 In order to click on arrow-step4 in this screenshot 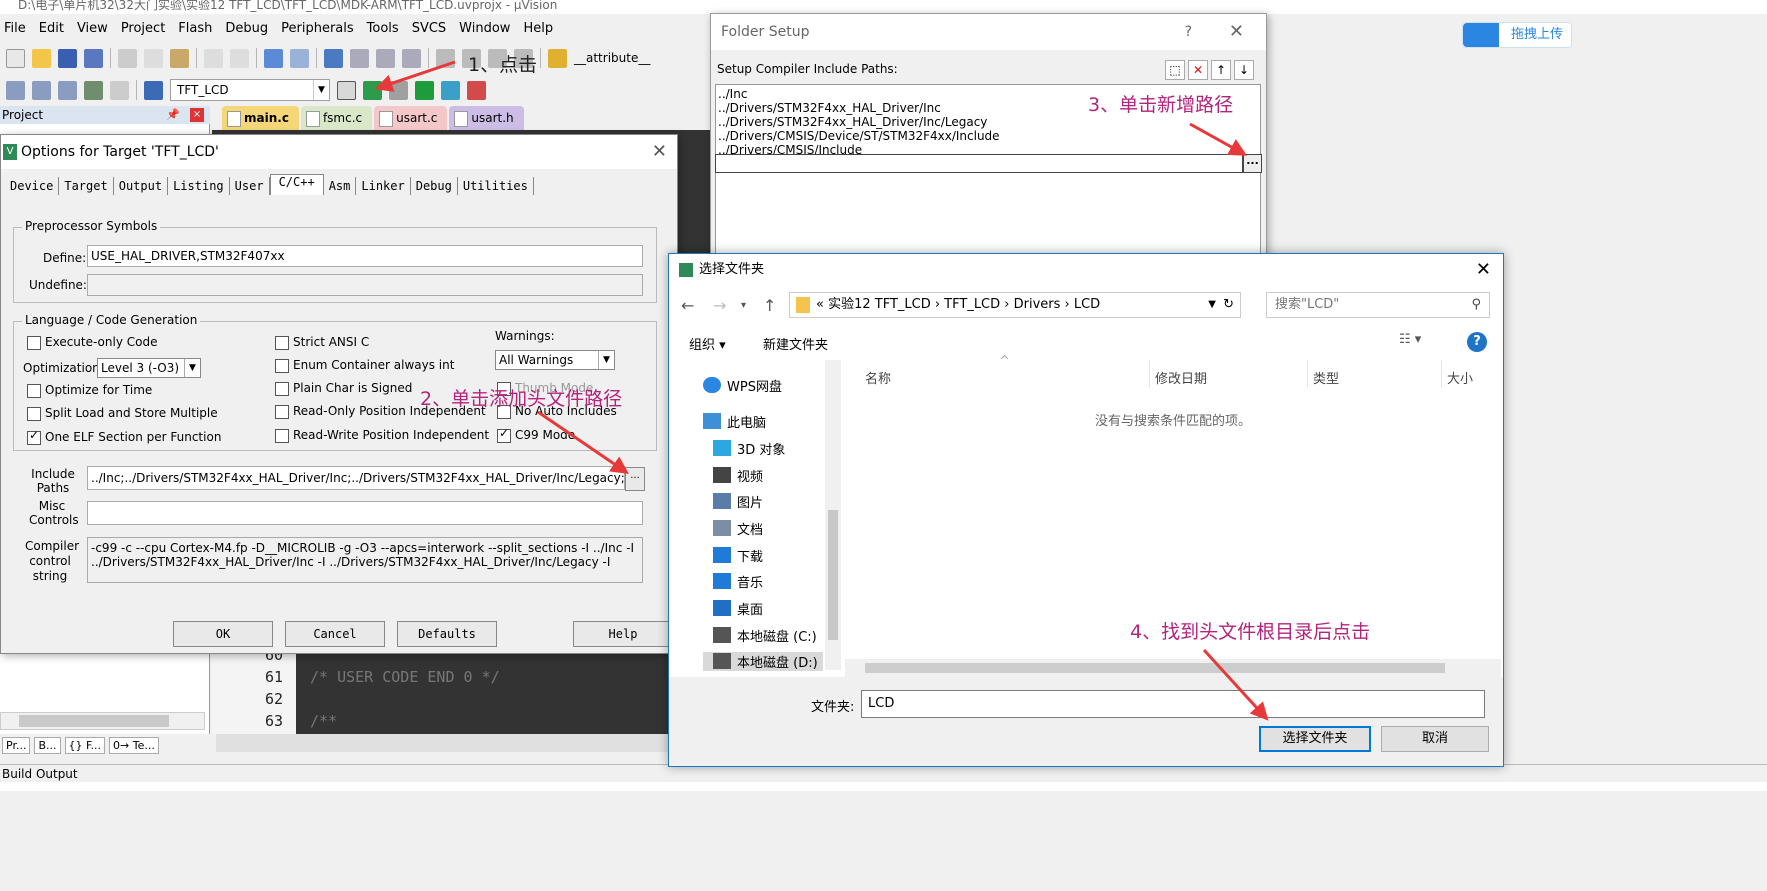, I will do `click(1235, 684)`.